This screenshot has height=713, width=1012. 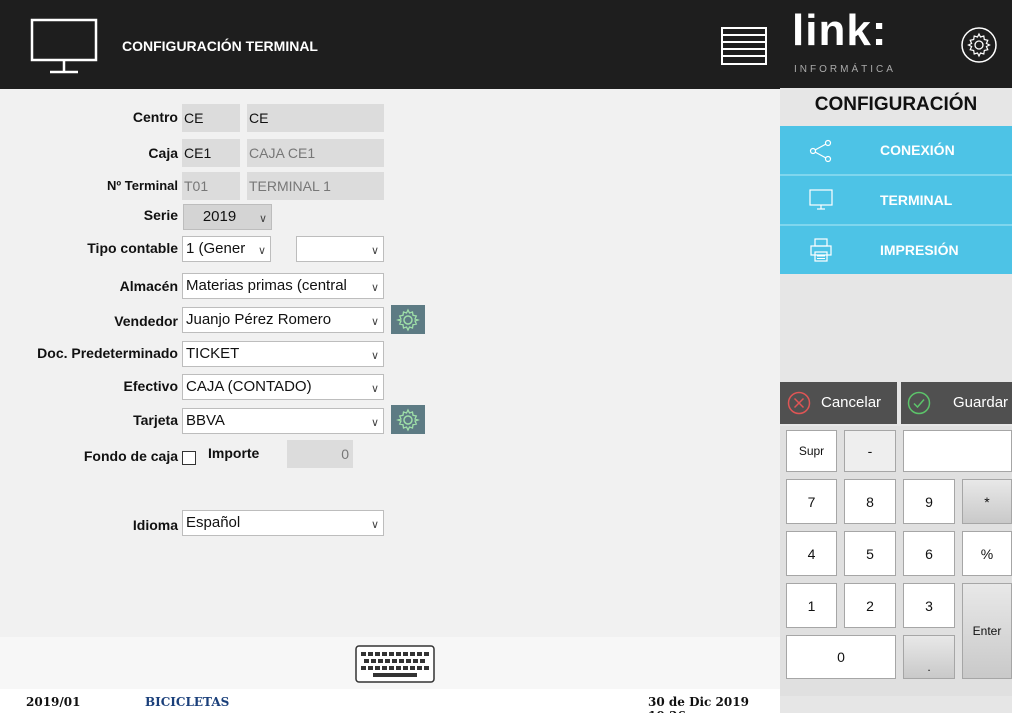 I want to click on efectivo-label: Efectivo, so click(x=150, y=386).